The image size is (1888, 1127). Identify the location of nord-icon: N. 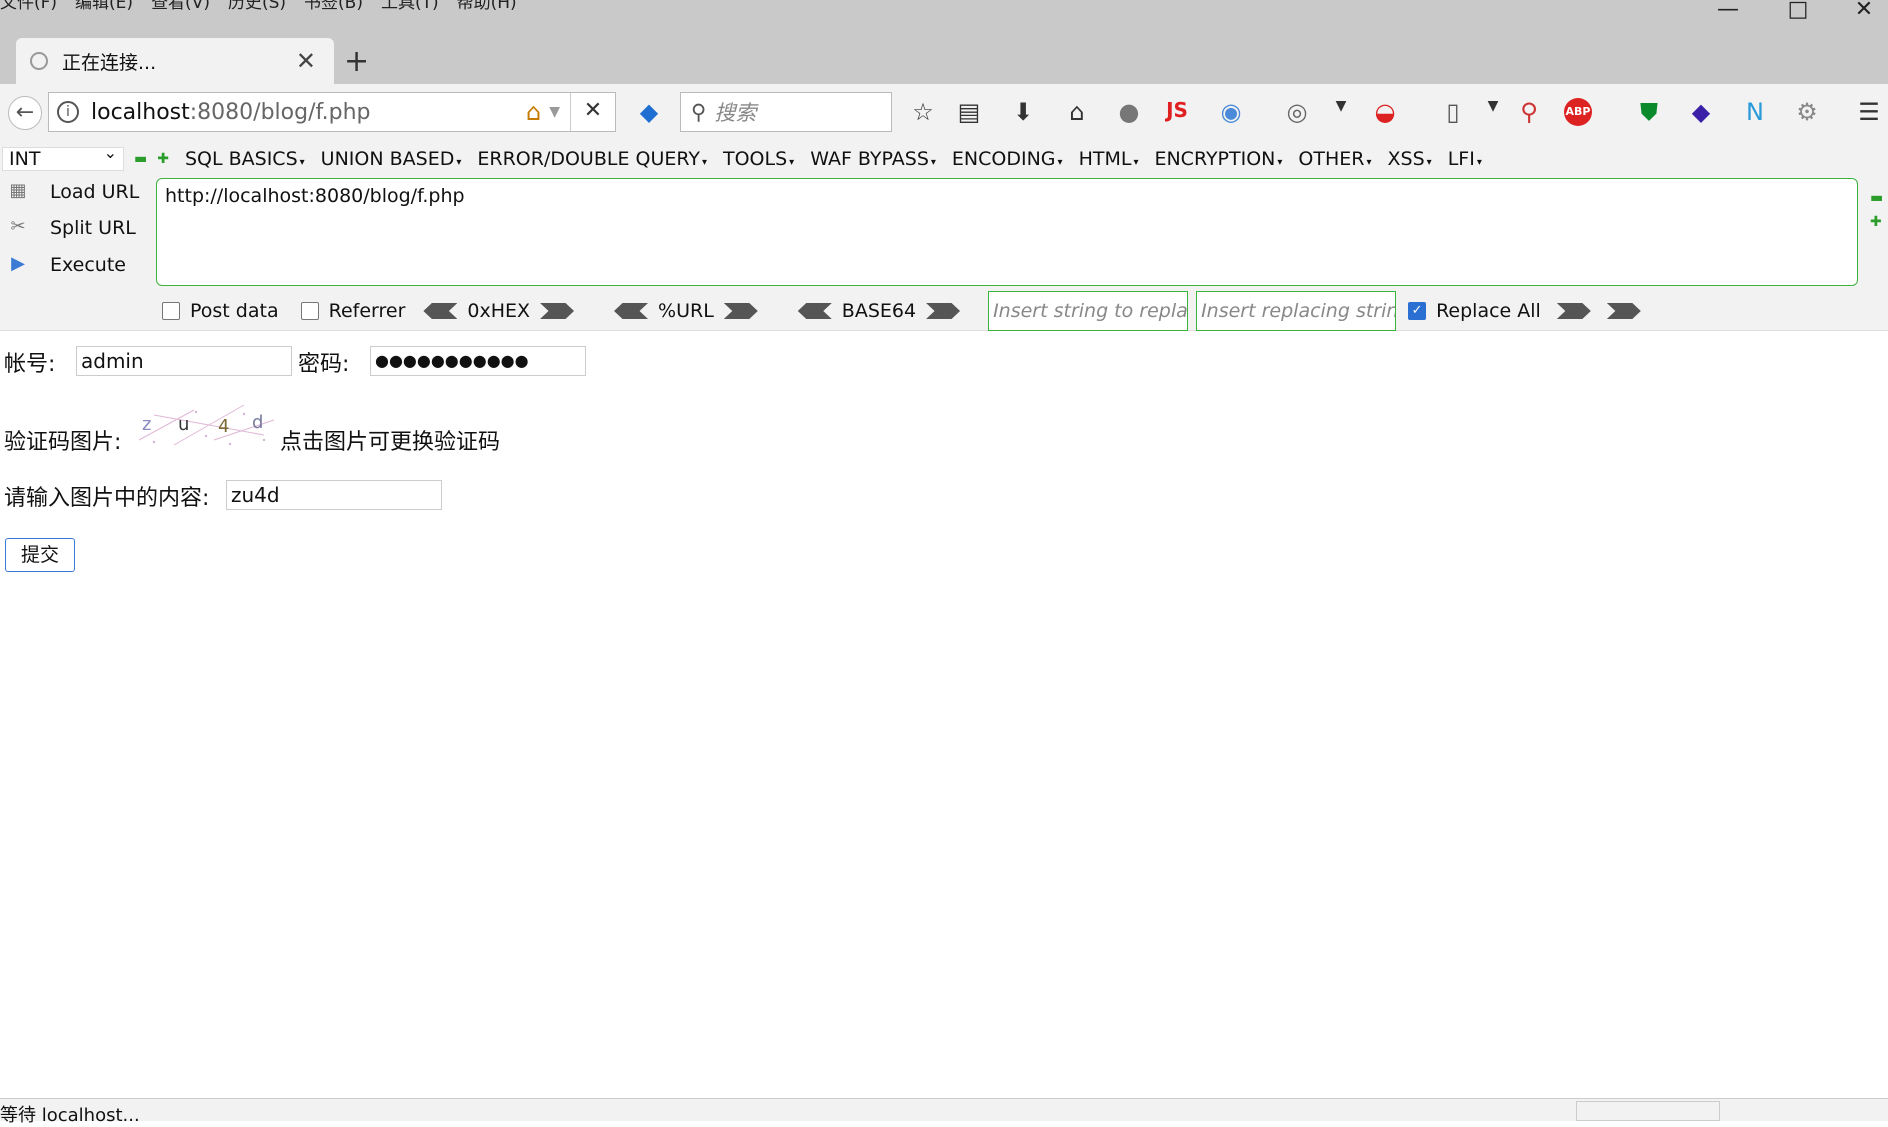
(1755, 112).